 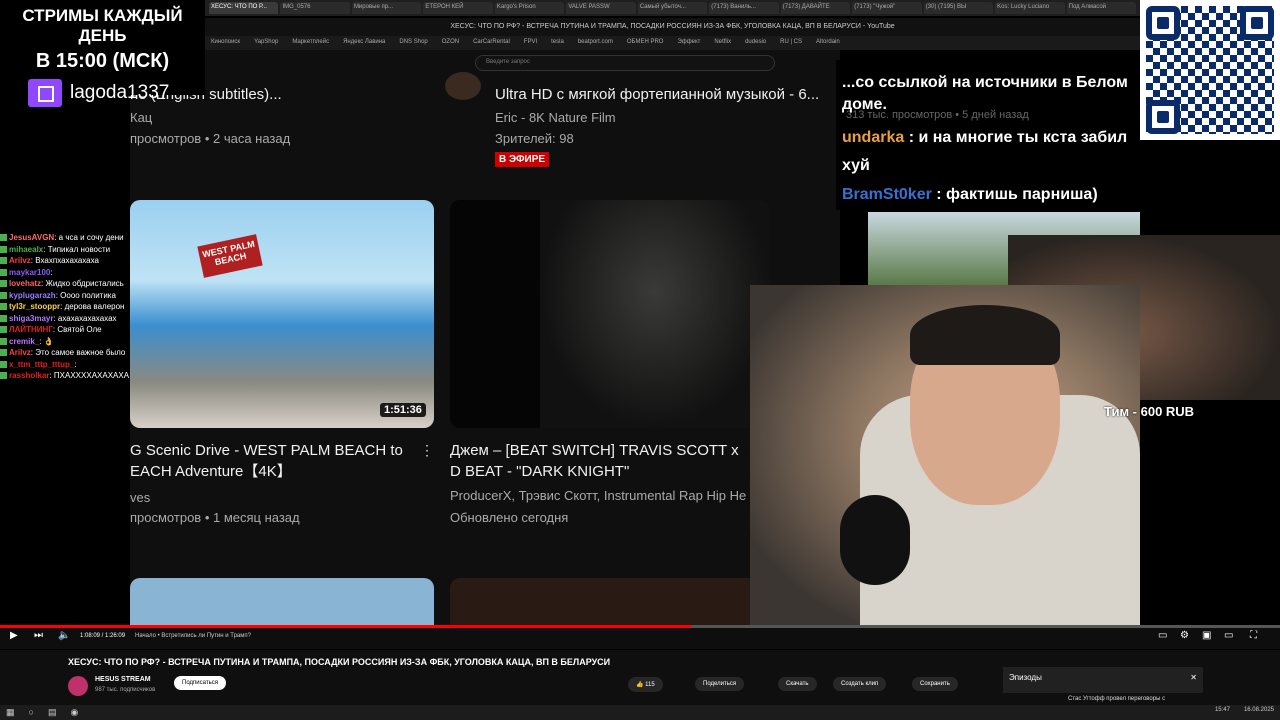 I want to click on twitch-handle: lagoda1337, so click(x=120, y=92).